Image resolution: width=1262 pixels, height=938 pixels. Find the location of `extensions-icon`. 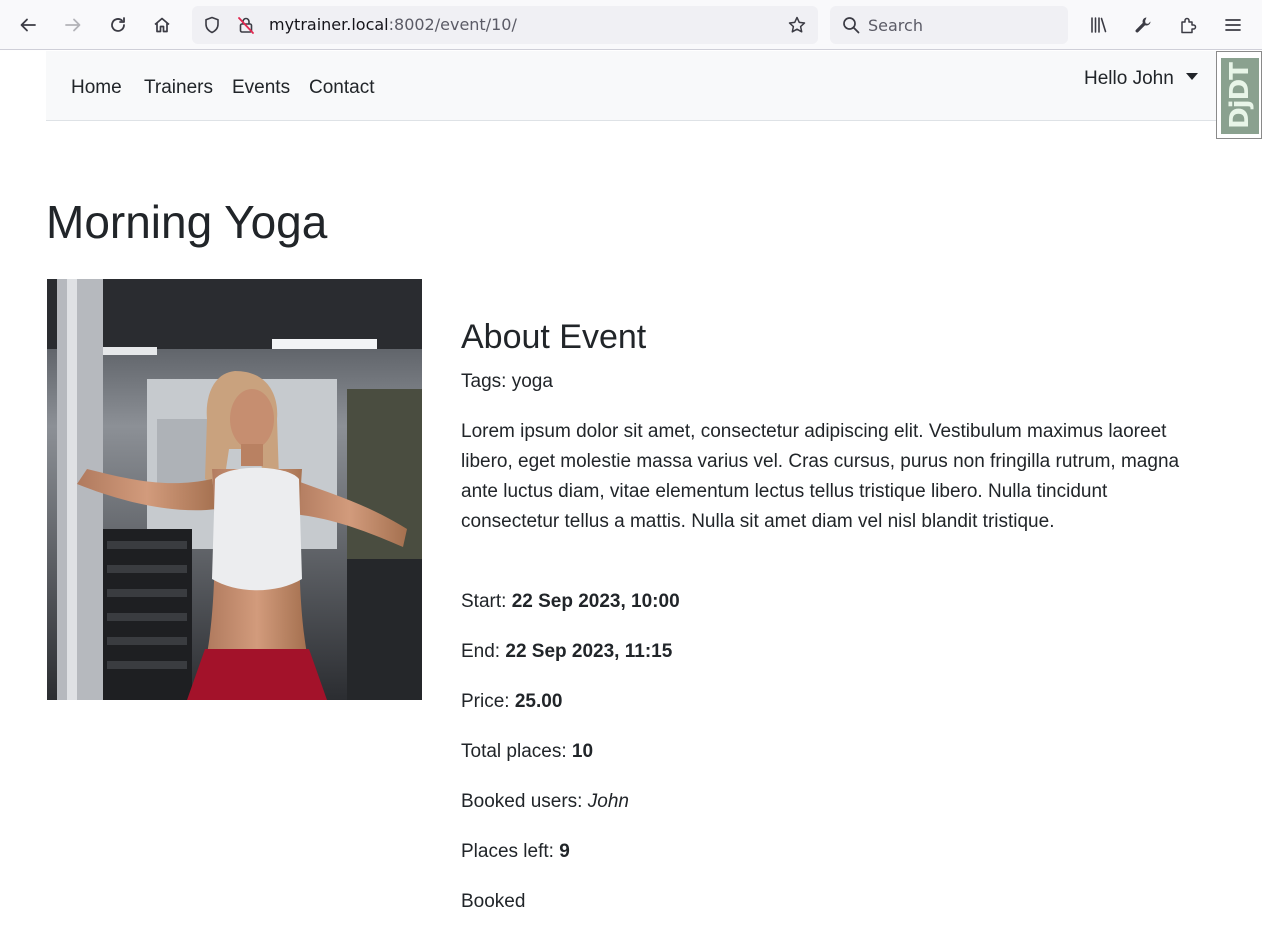

extensions-icon is located at coordinates (1188, 25).